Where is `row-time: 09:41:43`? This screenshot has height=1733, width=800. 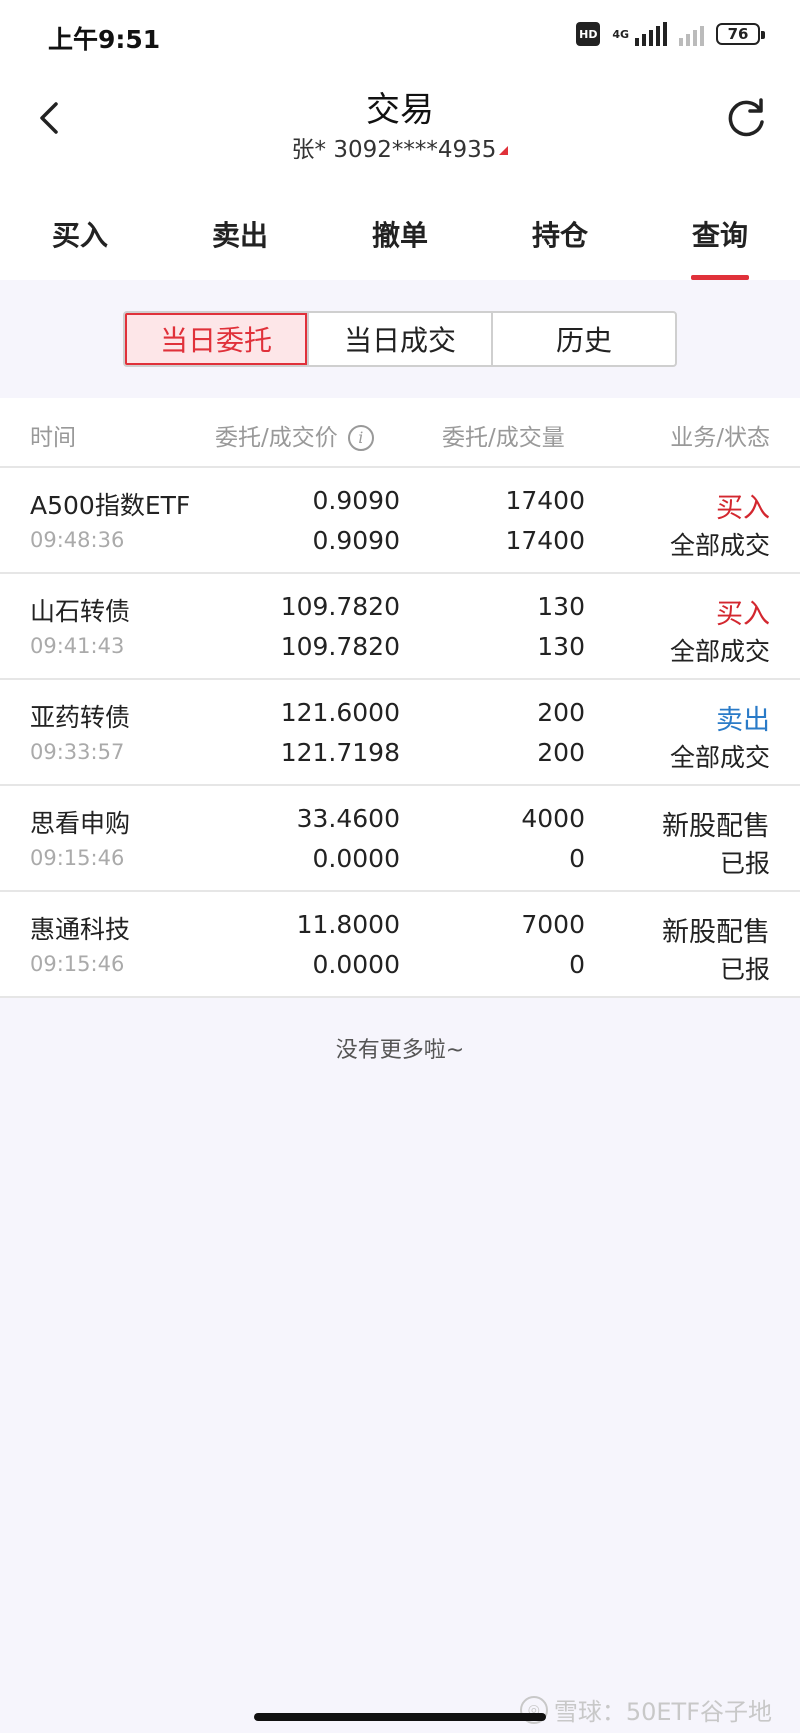
row-time: 09:41:43 is located at coordinates (77, 646).